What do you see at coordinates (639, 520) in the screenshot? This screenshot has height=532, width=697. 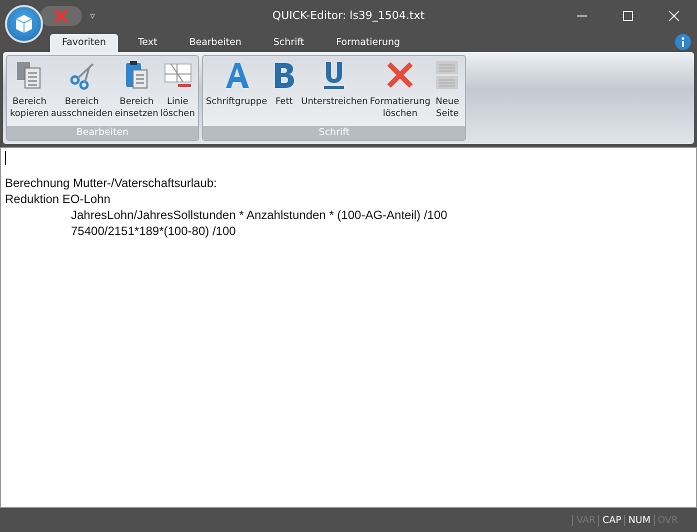 I see `status-indicator: NUM` at bounding box center [639, 520].